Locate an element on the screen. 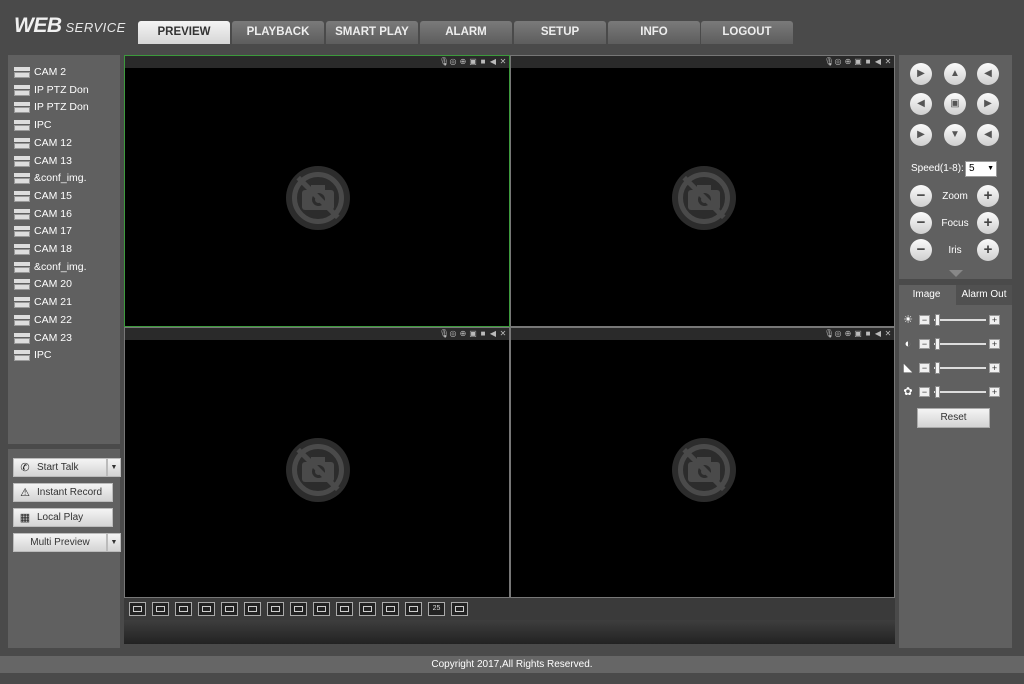  tab-smart-play: SMART PLAY is located at coordinates (372, 32).